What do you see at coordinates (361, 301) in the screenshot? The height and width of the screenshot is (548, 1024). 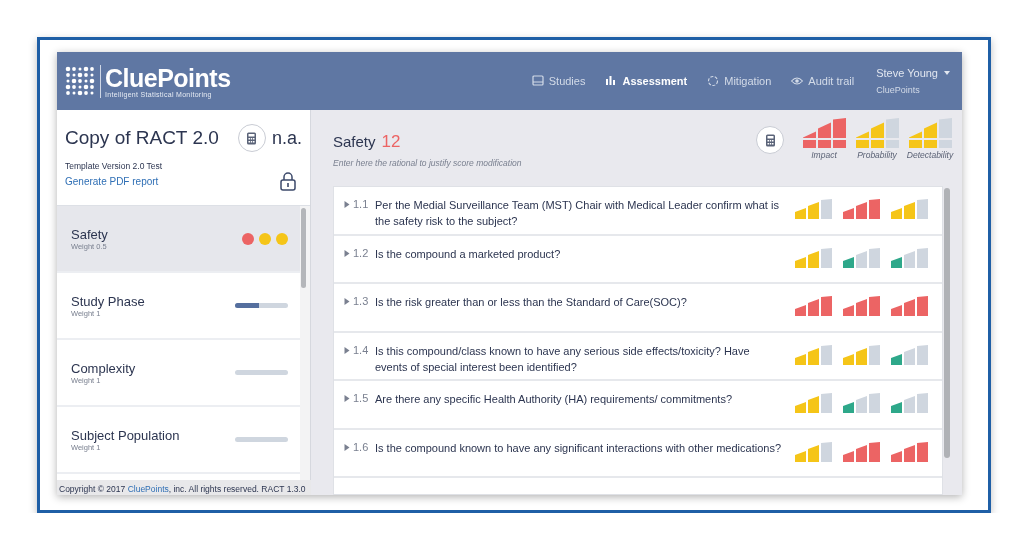 I see `question-number: 1.3` at bounding box center [361, 301].